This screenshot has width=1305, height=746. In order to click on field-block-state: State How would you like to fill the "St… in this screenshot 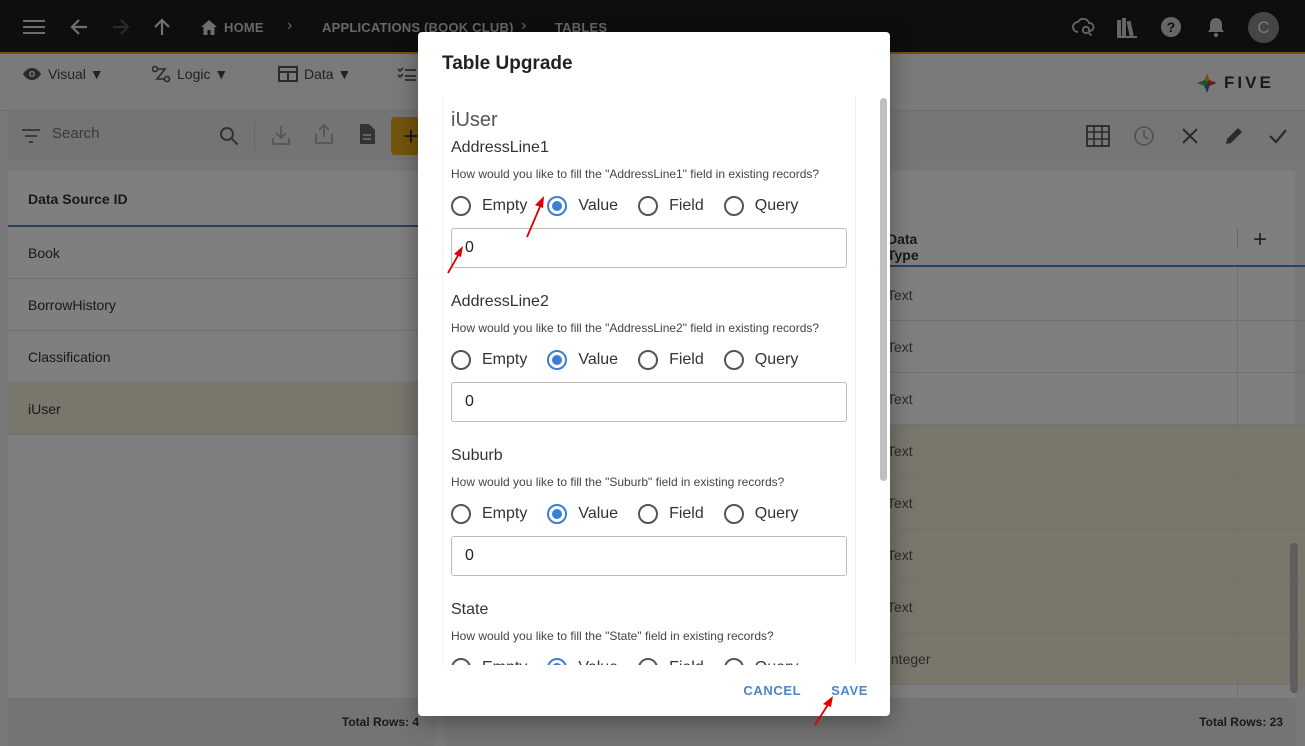, I will do `click(649, 633)`.